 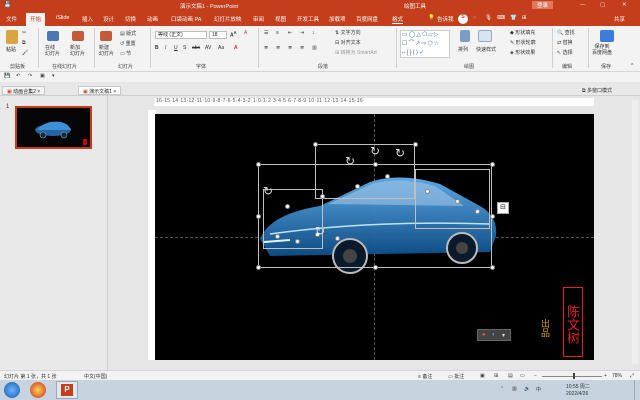 What do you see at coordinates (186, 19) in the screenshot?
I see `tab-pocket-animation: 口袋动画 PA` at bounding box center [186, 19].